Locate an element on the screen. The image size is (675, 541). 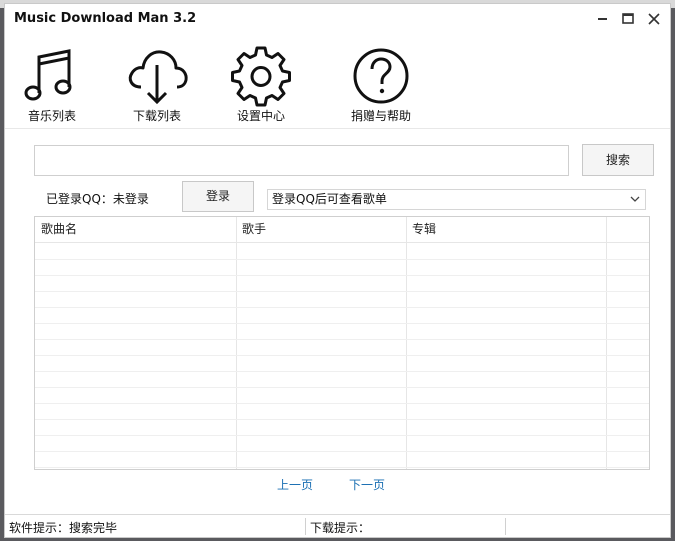
title-bar: Music Download Man 3.2 is located at coordinates (337, 19).